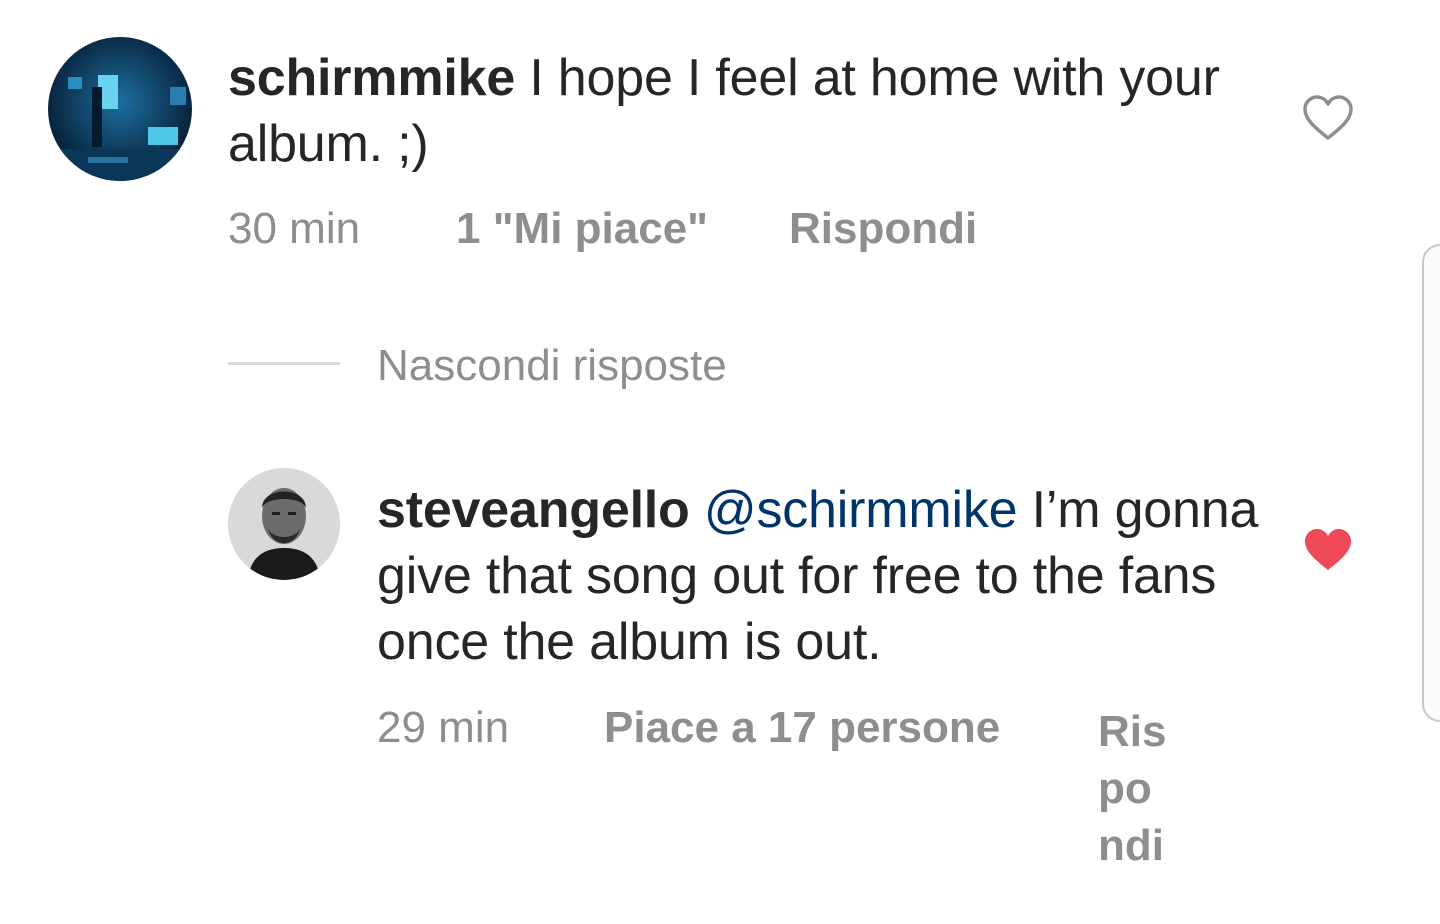 Image resolution: width=1440 pixels, height=924 pixels. Describe the element at coordinates (443, 727) in the screenshot. I see `comment-timestamp: 29 min` at that location.